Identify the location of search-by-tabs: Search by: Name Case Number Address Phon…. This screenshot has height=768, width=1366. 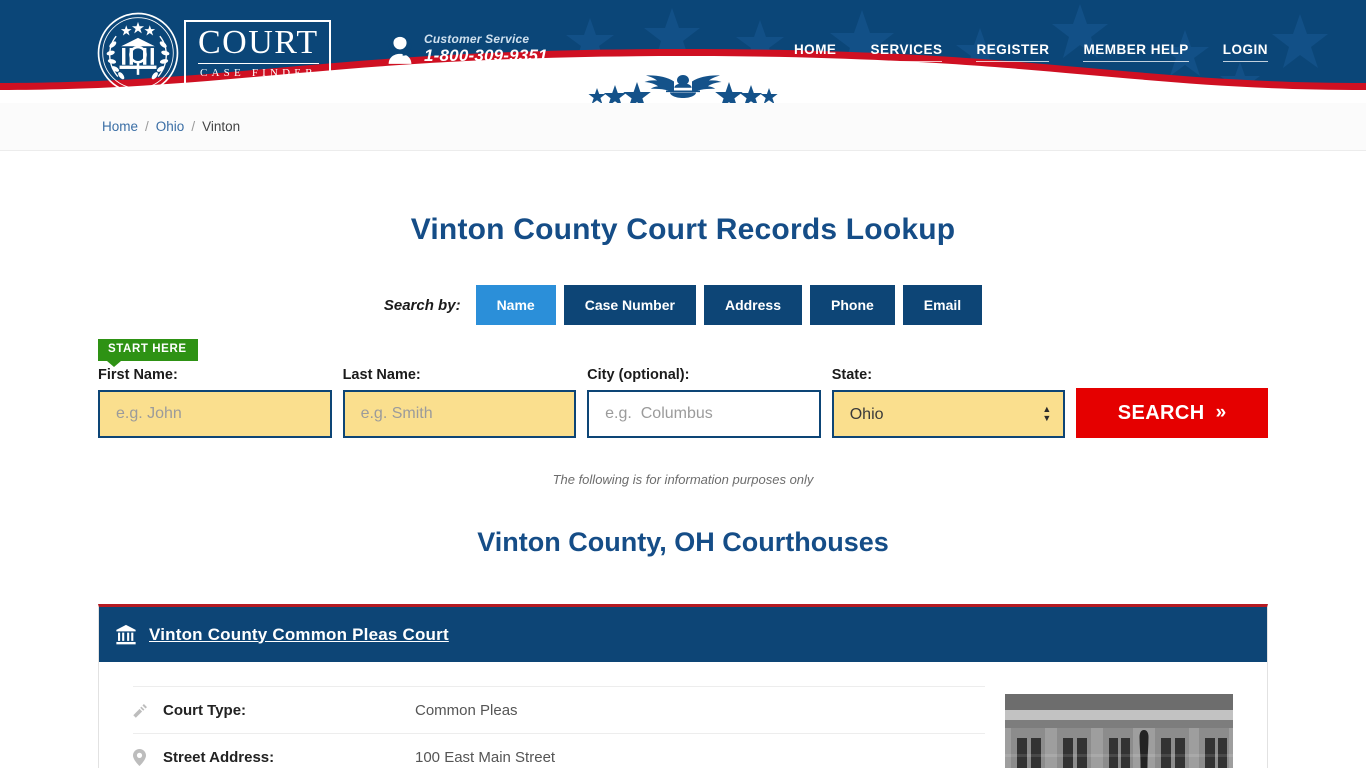
(683, 305).